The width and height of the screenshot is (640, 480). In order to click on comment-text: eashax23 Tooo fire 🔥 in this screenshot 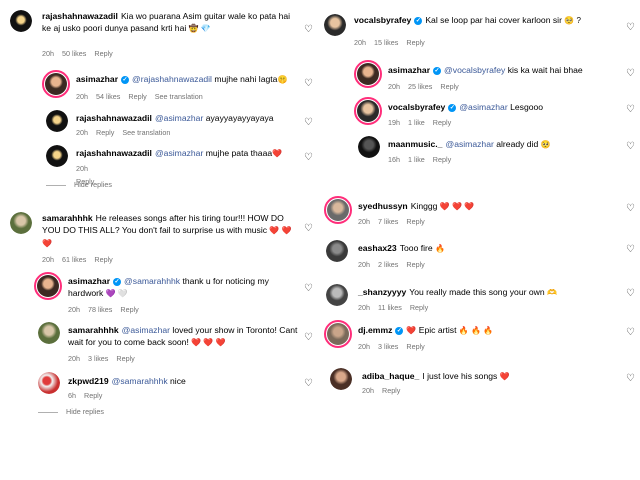, I will do `click(402, 248)`.